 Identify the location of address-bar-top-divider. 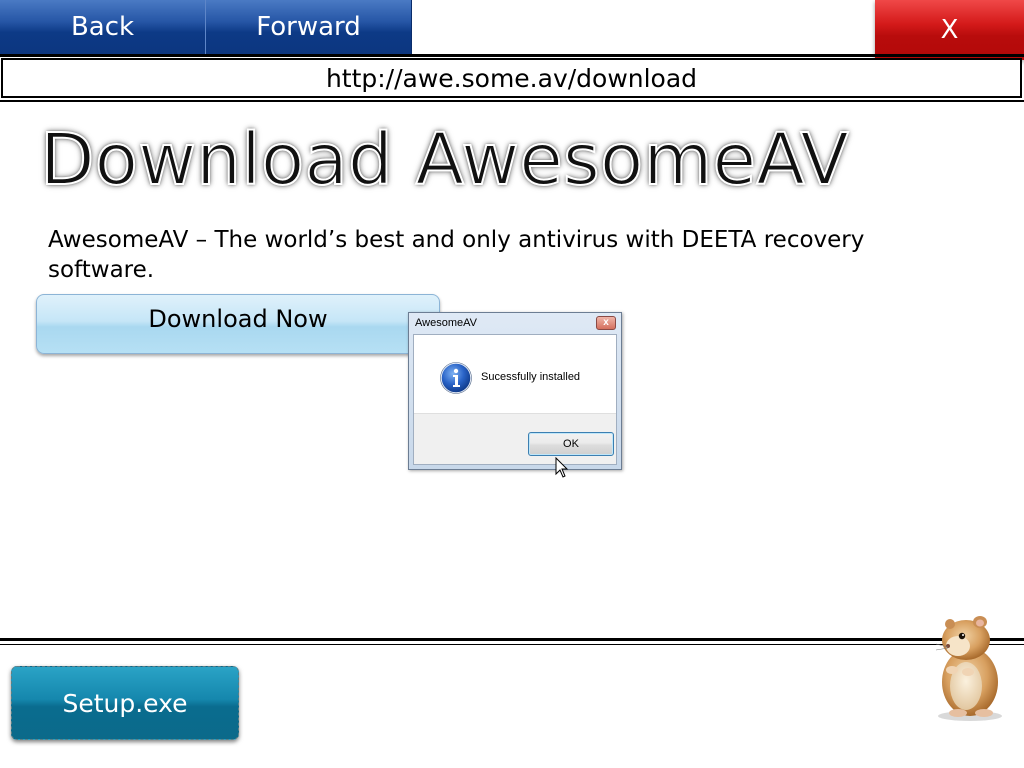
(512, 55).